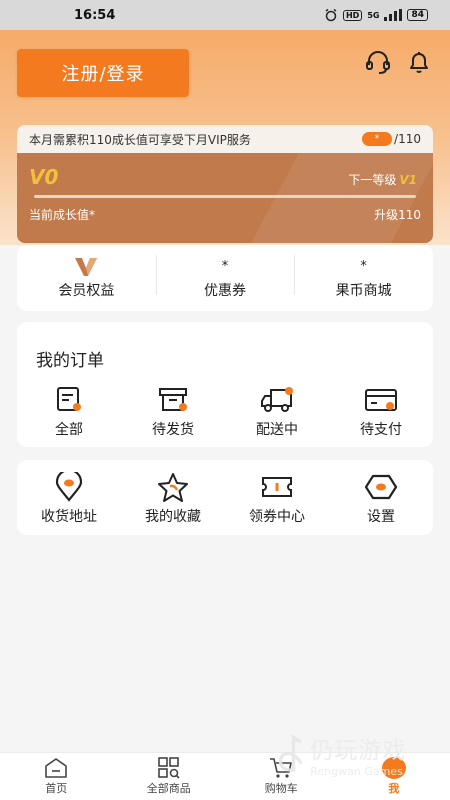  I want to click on service-settings: 设置, so click(381, 499).